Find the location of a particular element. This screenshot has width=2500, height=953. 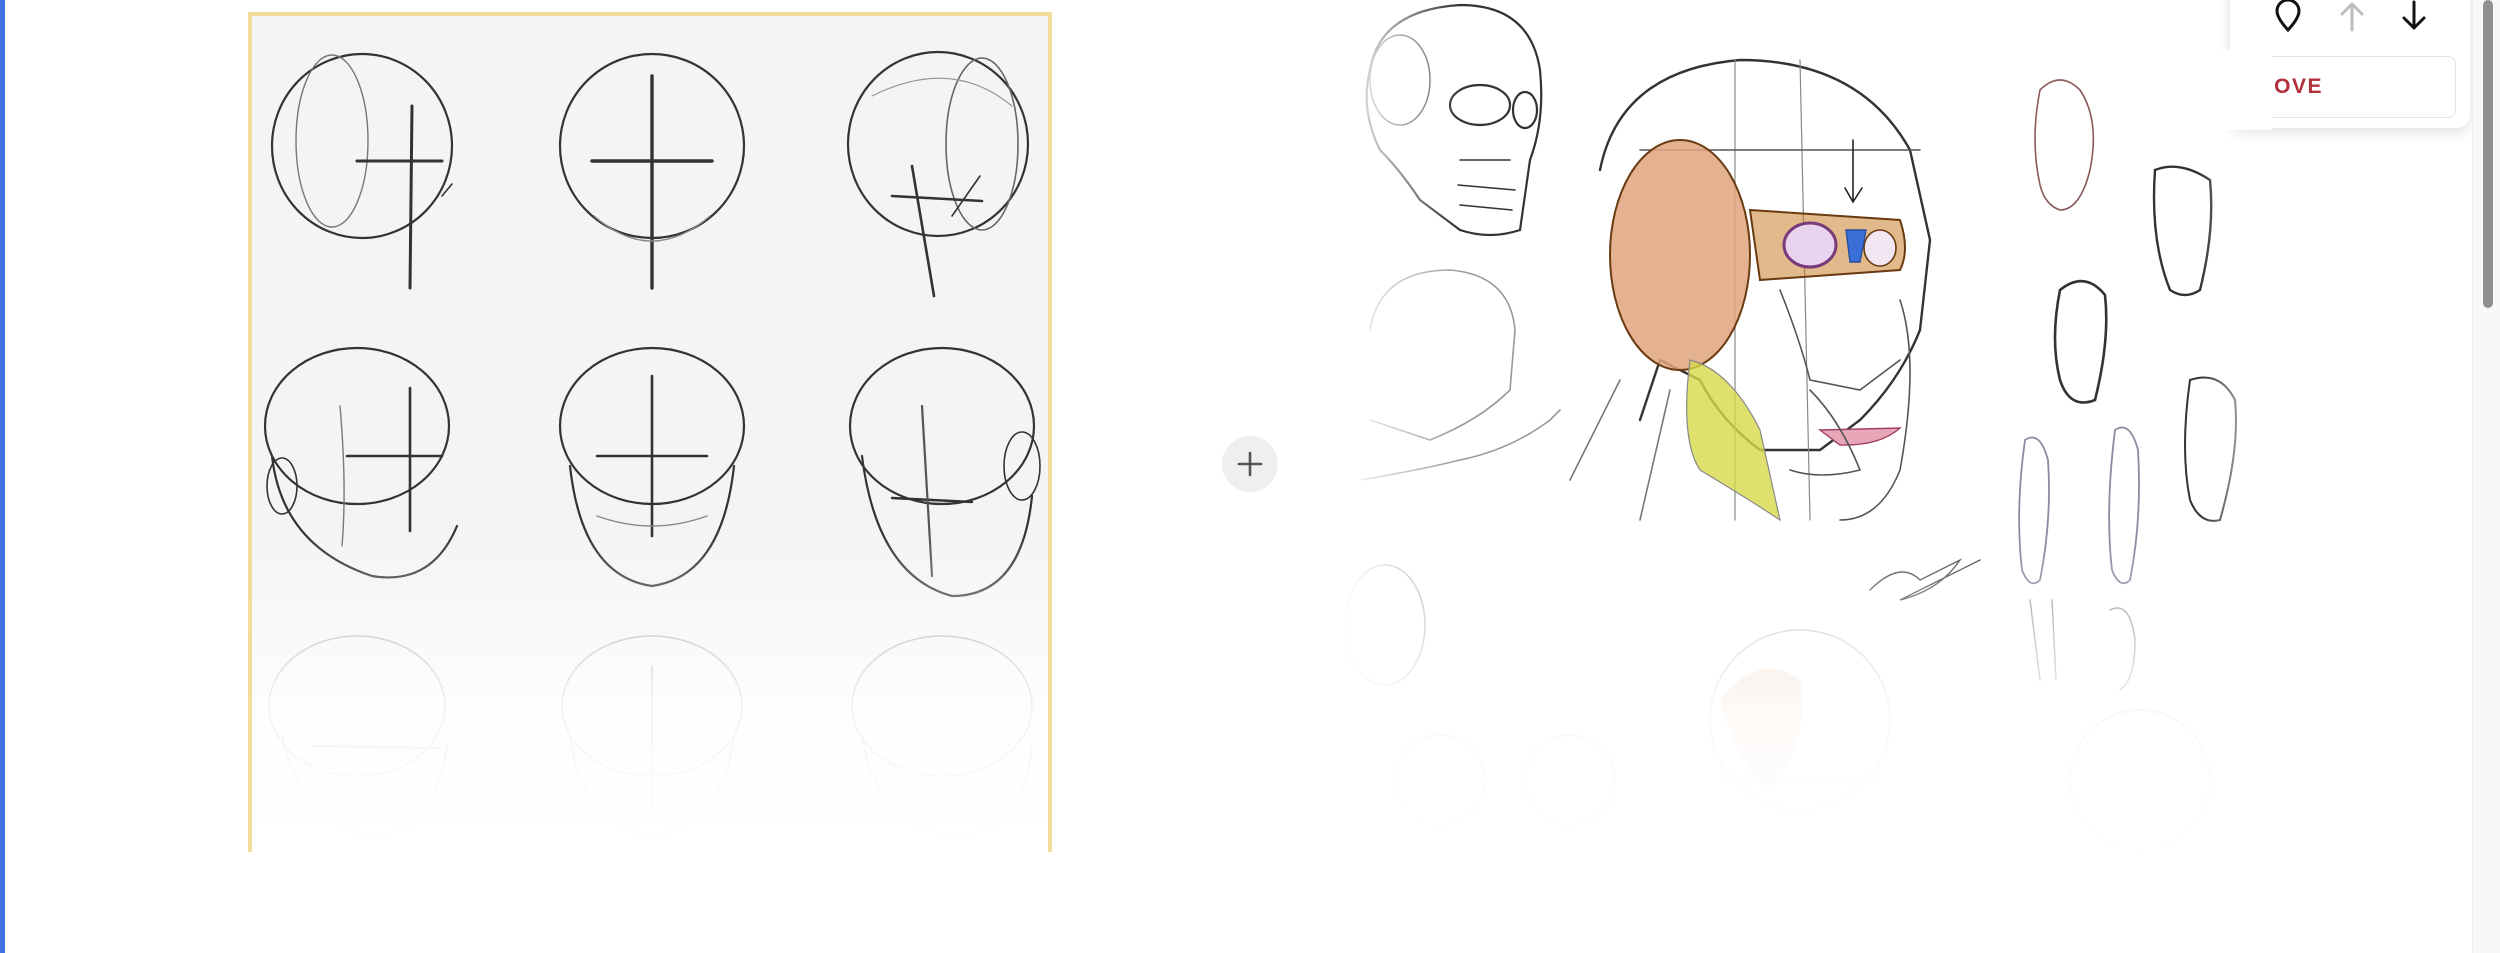

add-button is located at coordinates (1250, 464).